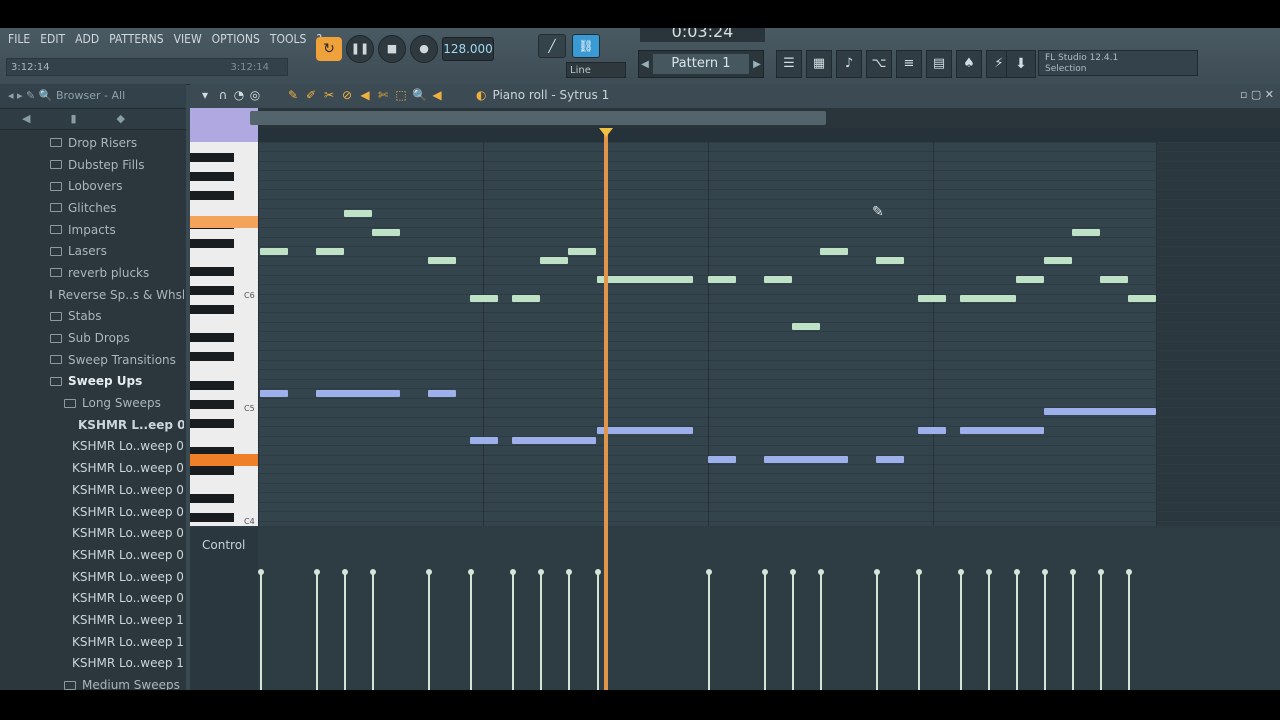  Describe the element at coordinates (96, 403) in the screenshot. I see `browser-folder-item: Long Sweeps` at that location.